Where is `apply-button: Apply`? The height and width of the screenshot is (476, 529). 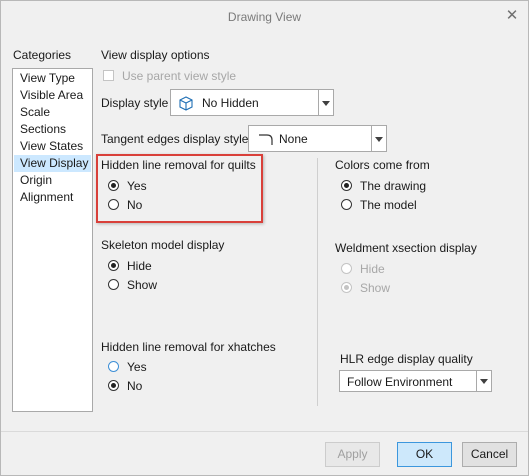 apply-button: Apply is located at coordinates (352, 454).